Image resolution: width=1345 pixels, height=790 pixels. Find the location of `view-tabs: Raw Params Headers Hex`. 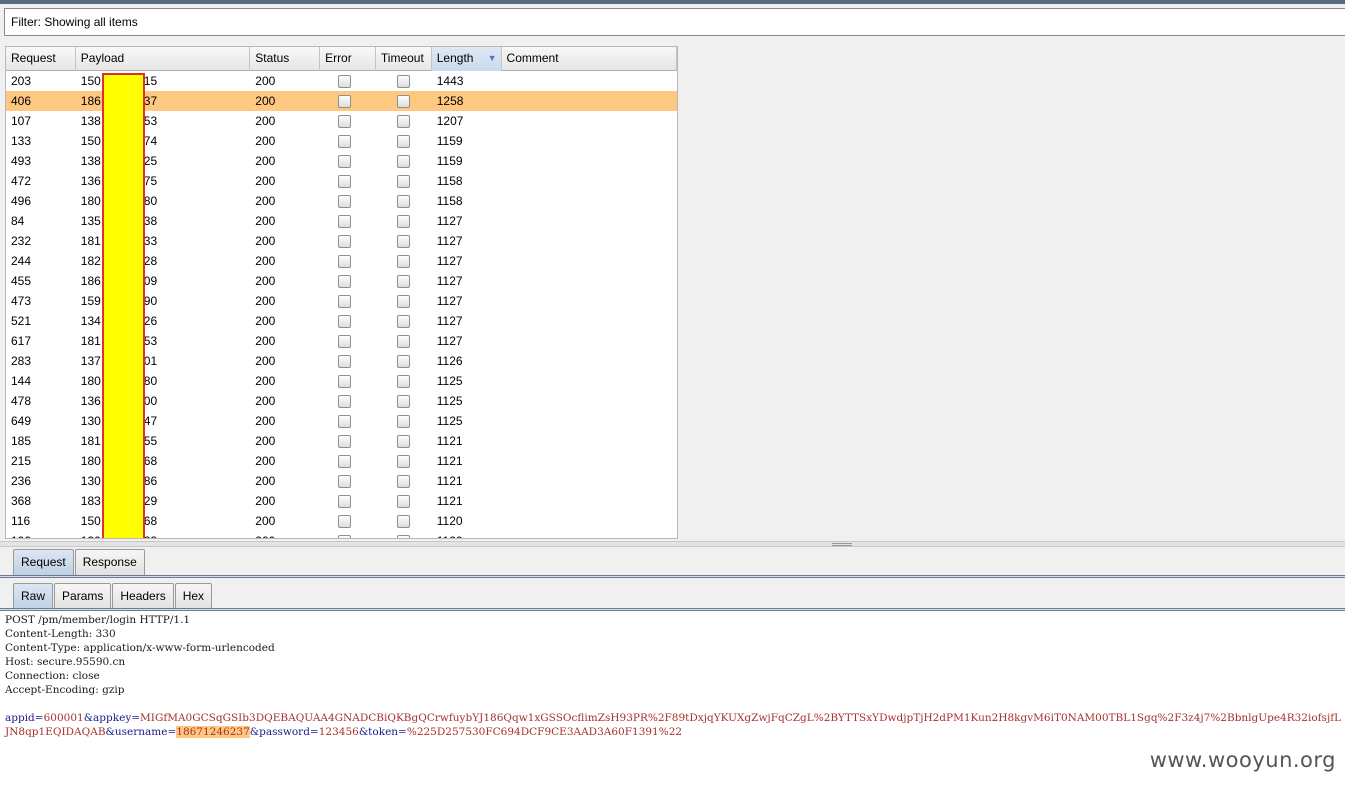

view-tabs: Raw Params Headers Hex is located at coordinates (113, 596).